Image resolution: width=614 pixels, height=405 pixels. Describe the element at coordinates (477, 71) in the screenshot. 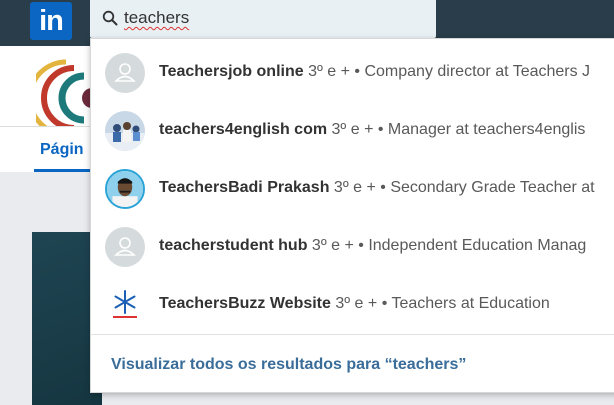

I see `result-headline: Company director at Teachers J` at that location.